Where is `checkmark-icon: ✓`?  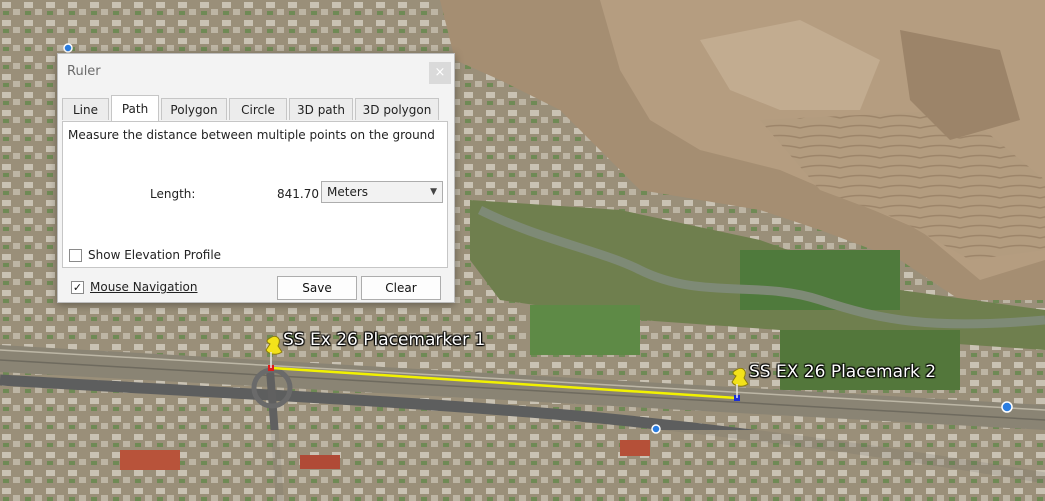 checkmark-icon: ✓ is located at coordinates (77, 287).